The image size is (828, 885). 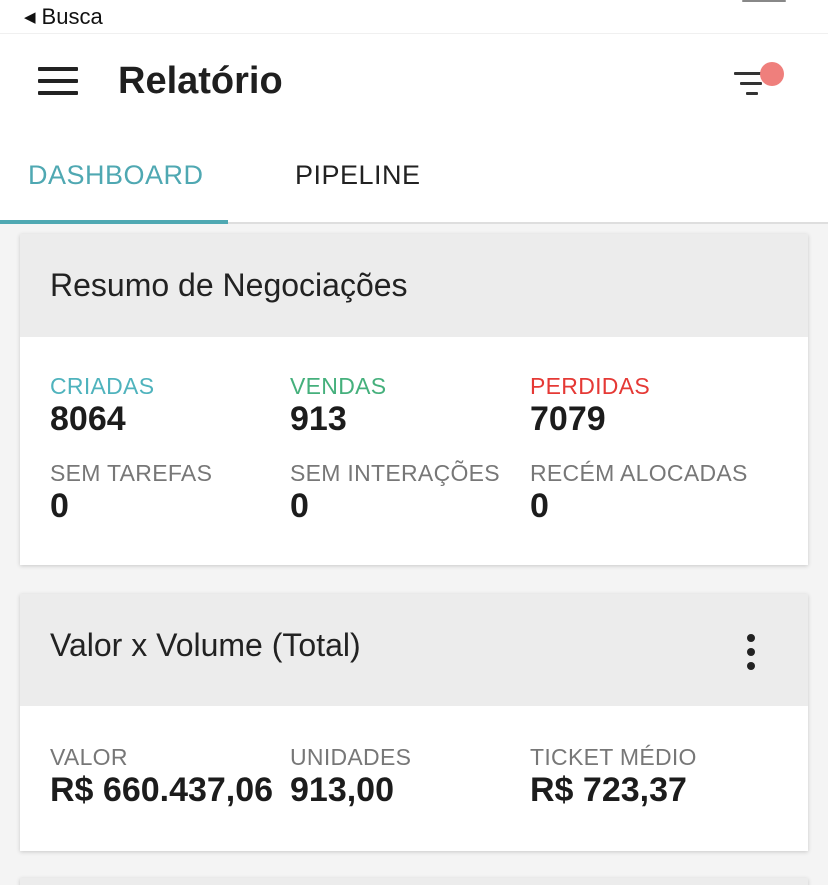 I want to click on status-indicator, so click(x=764, y=1).